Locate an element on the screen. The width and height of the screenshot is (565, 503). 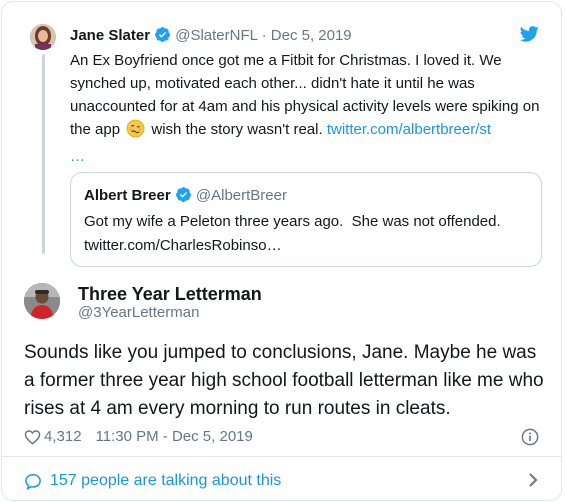
tweet-timestamp: 11:30 PM - Dec 5, 2019 is located at coordinates (174, 437).